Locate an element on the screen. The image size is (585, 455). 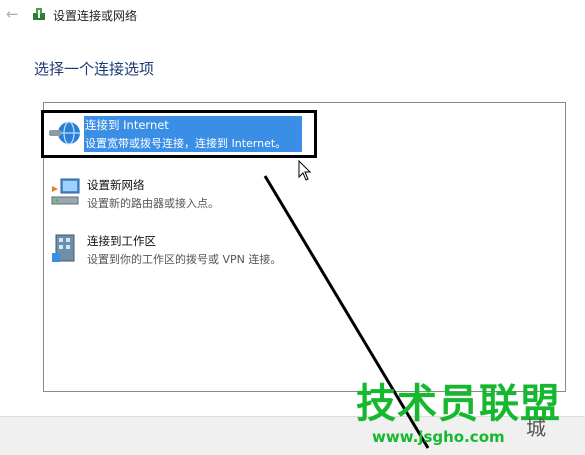
watermark-url: www.jsgho.com is located at coordinates (438, 437).